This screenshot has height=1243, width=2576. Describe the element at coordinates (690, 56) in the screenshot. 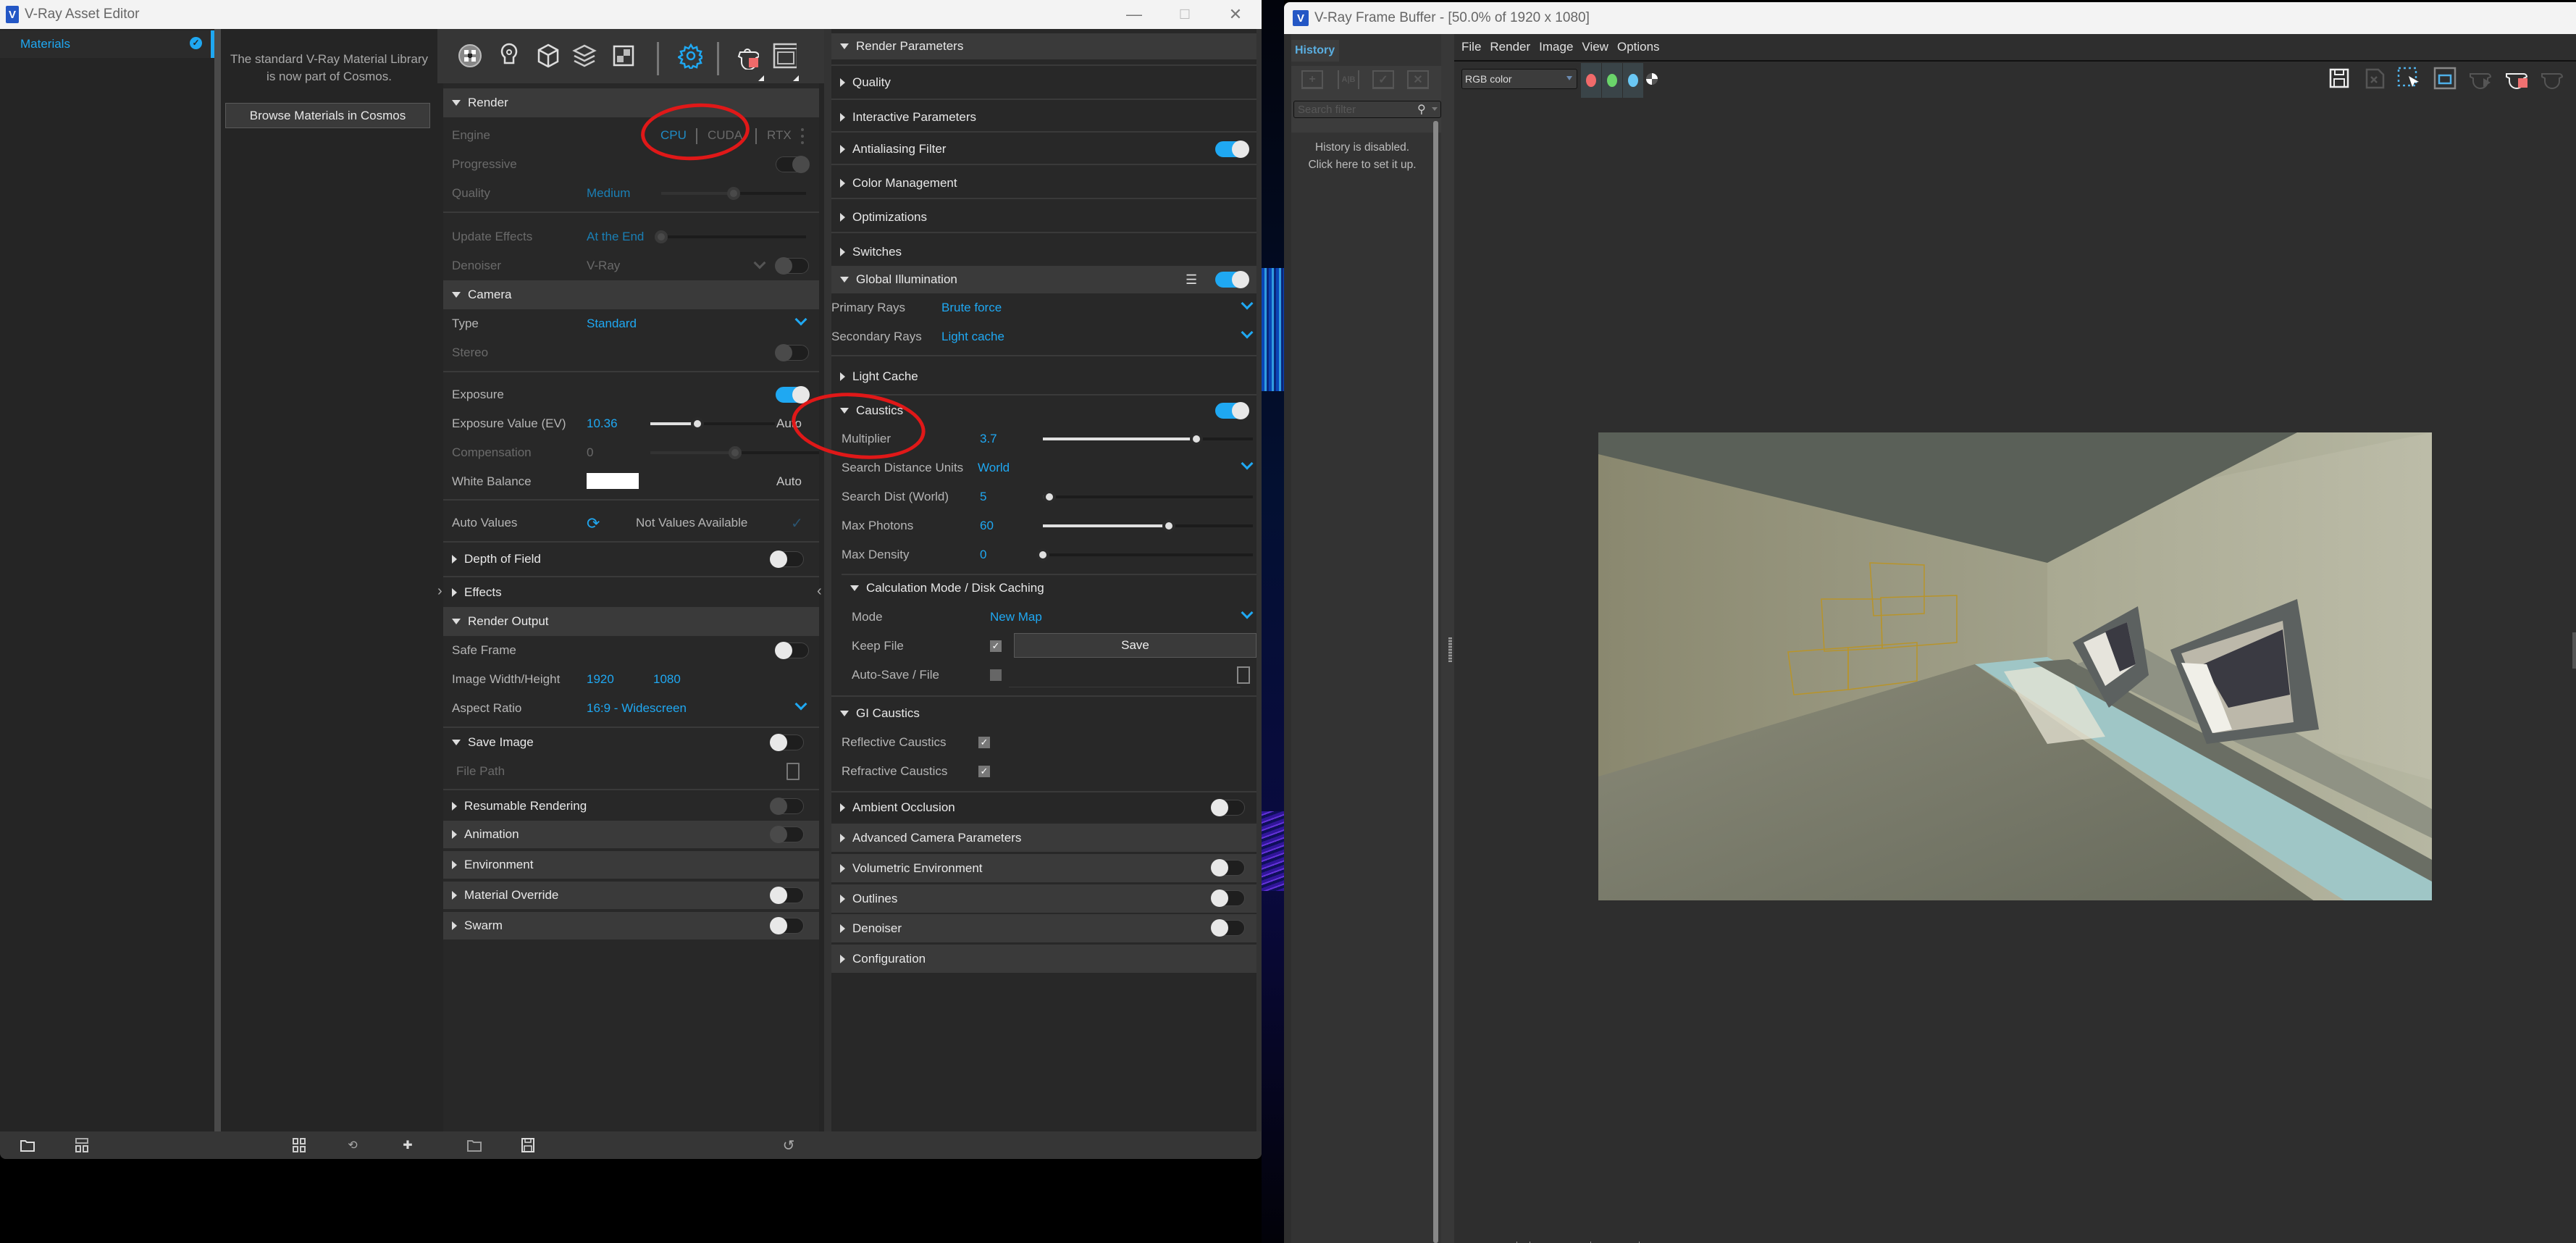

I see `settings-icon` at that location.